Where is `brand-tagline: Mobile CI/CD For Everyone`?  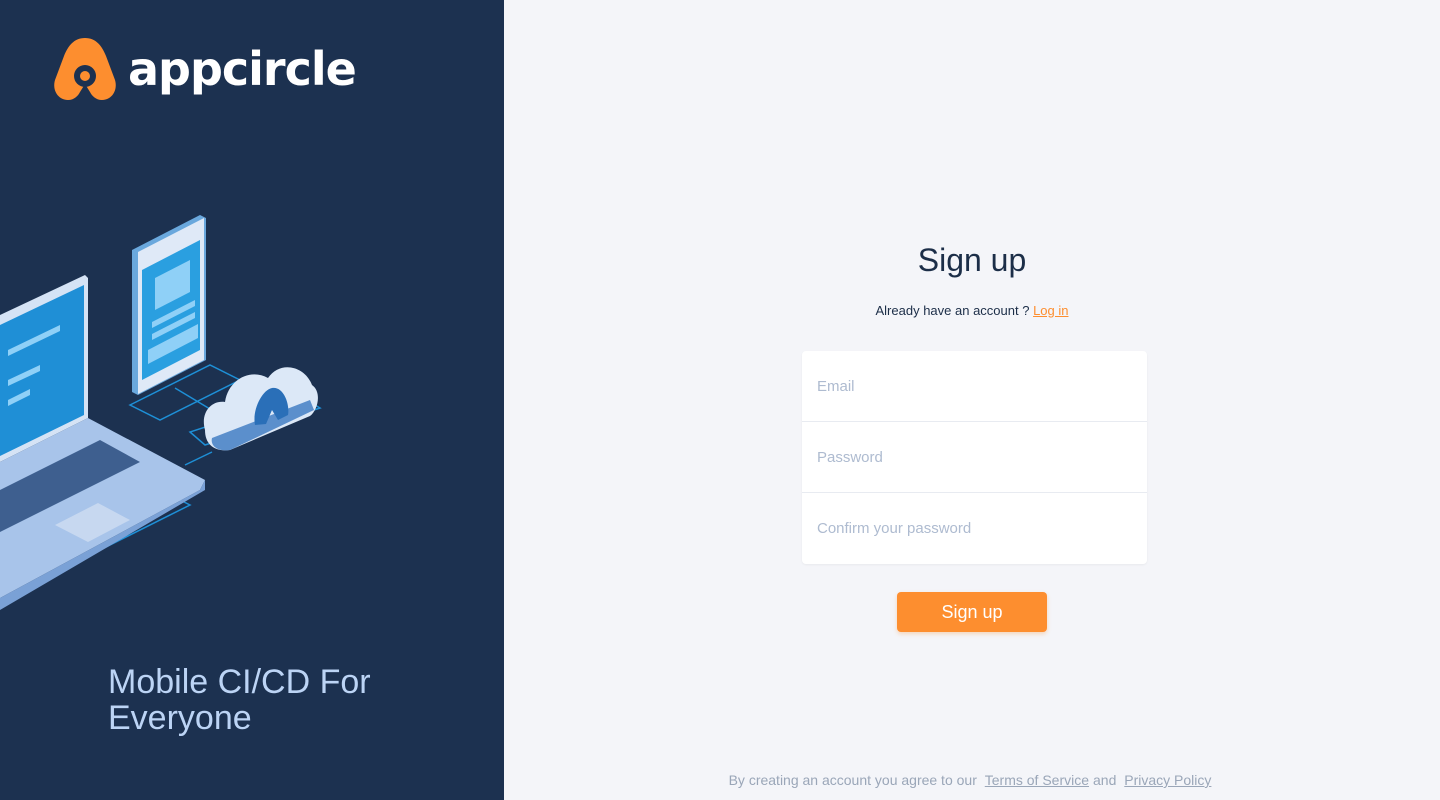 brand-tagline: Mobile CI/CD For Everyone is located at coordinates (239, 700).